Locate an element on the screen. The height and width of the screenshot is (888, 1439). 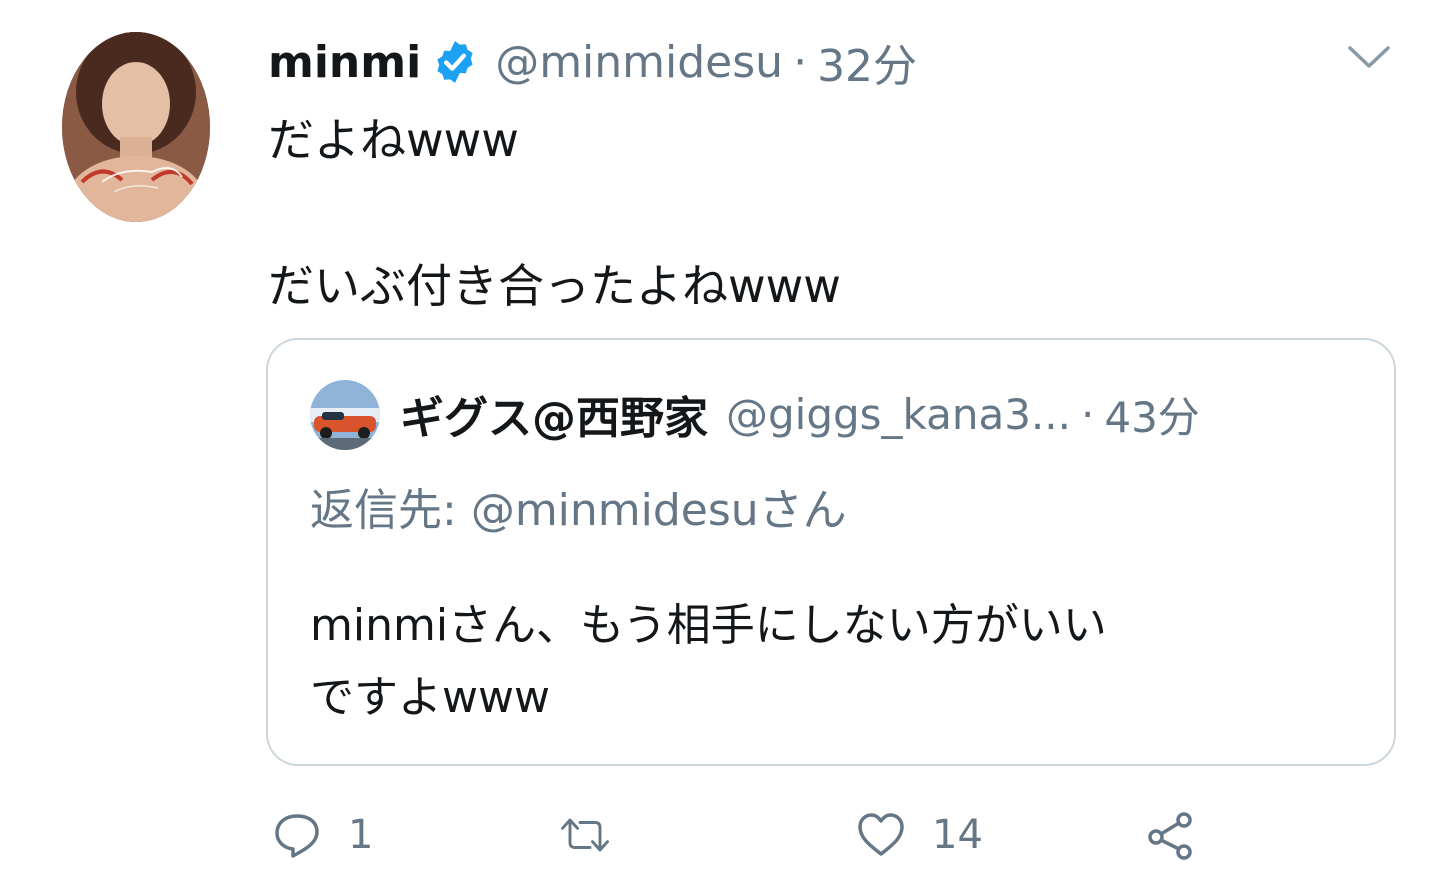
replying-to: 返信先: @minmidesuさん is located at coordinates (578, 506).